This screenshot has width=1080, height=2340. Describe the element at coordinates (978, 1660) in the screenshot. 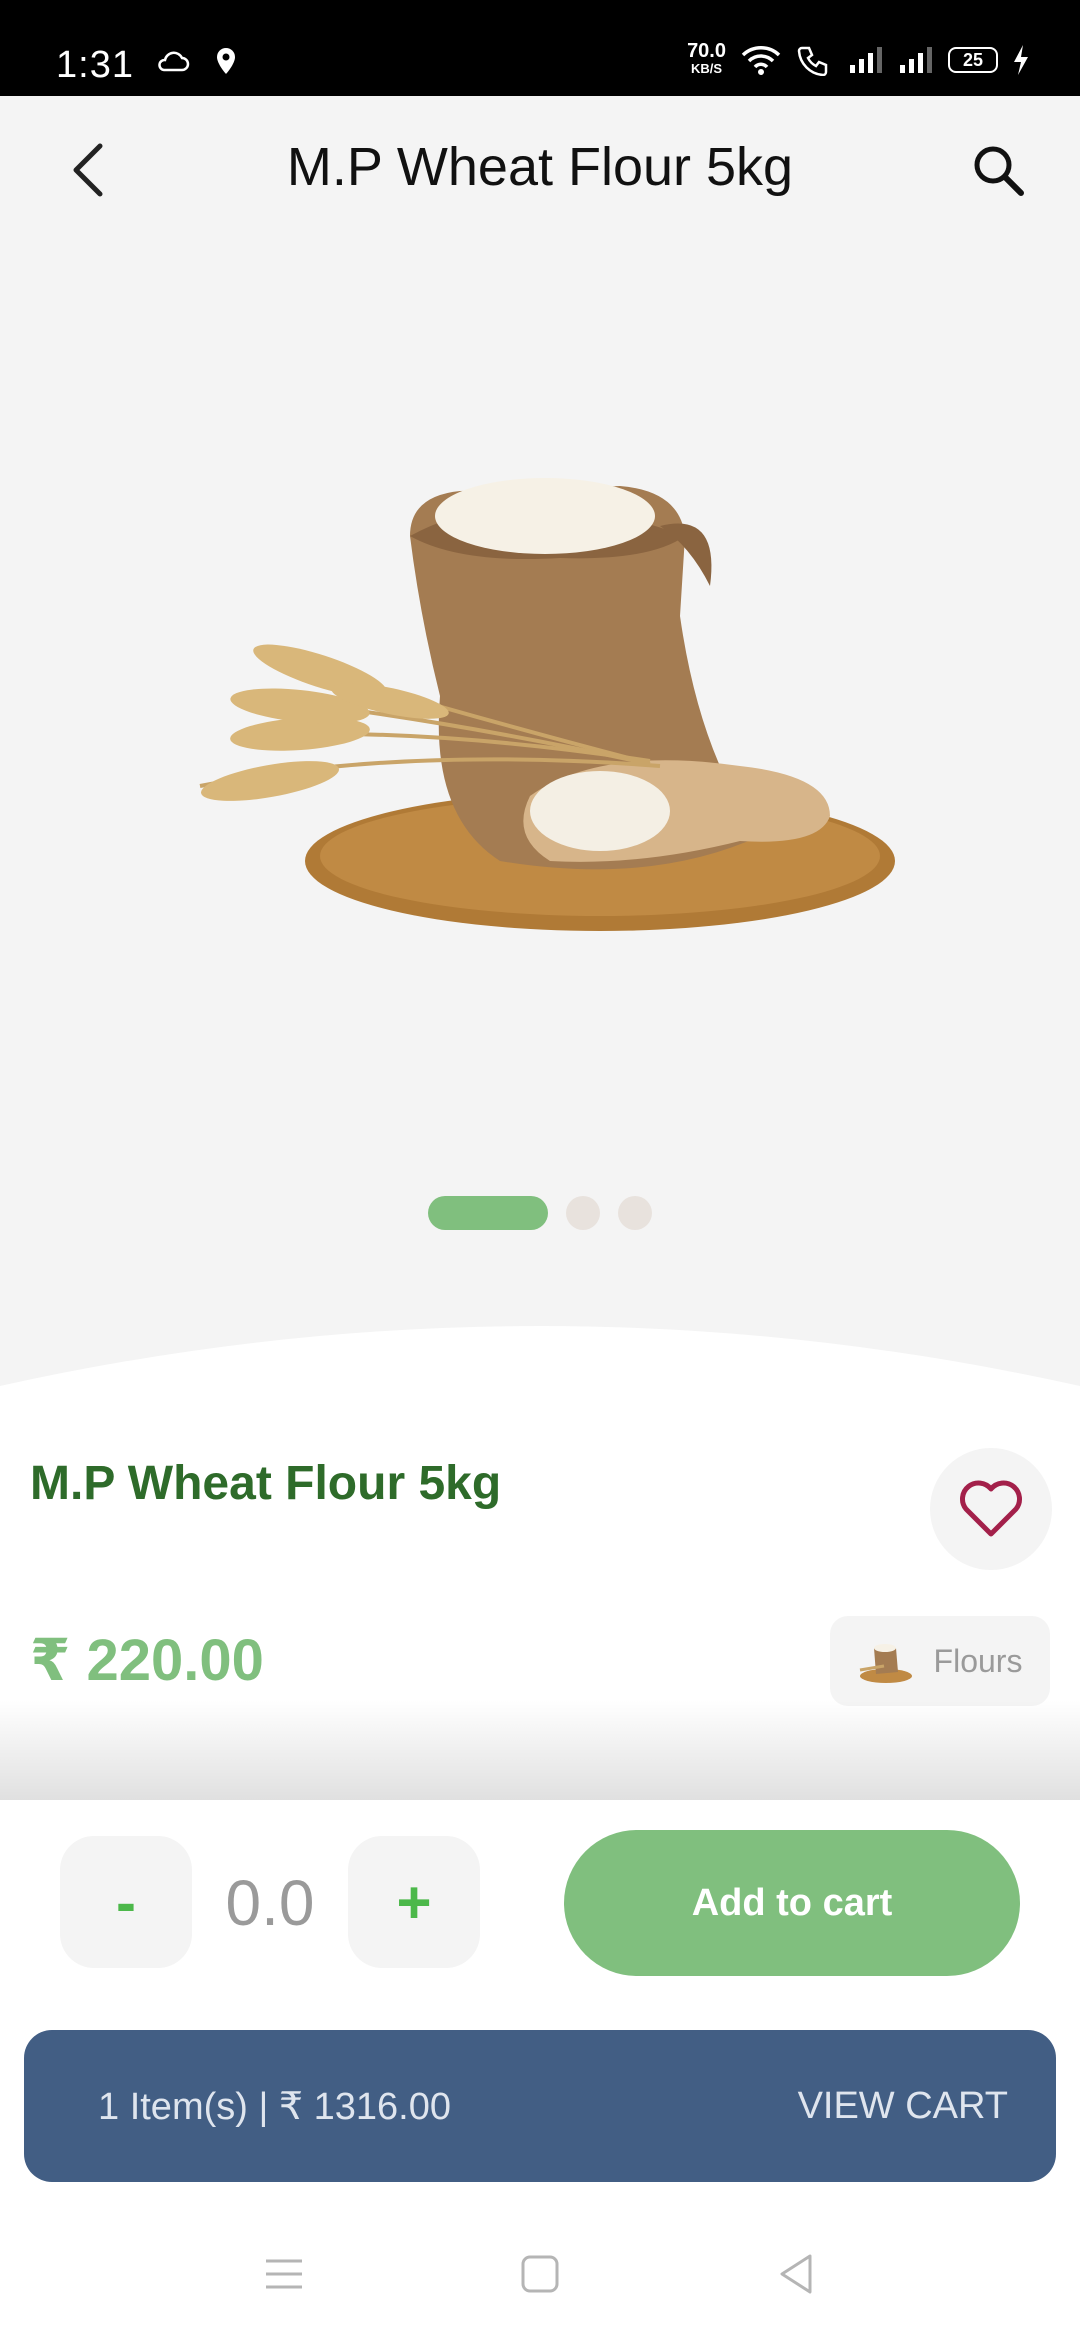

I see `category-label: Flours` at that location.